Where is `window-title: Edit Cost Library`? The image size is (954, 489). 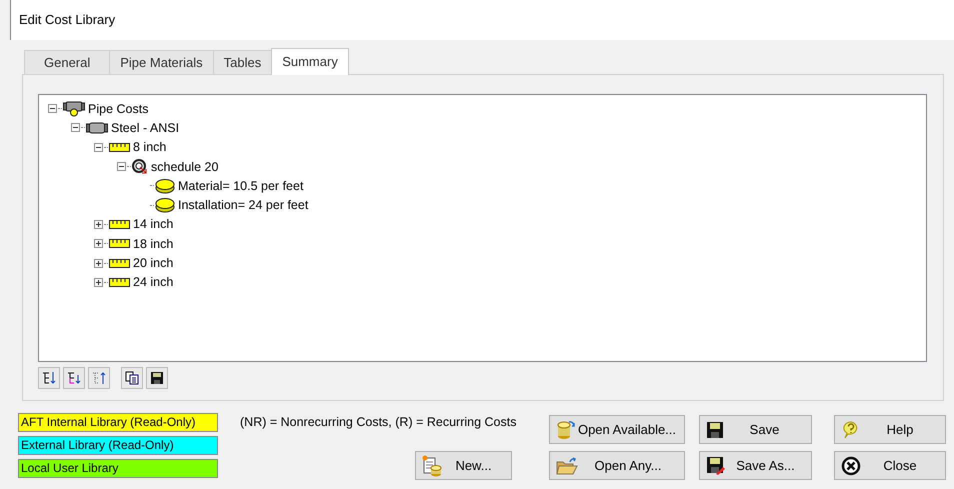 window-title: Edit Cost Library is located at coordinates (482, 20).